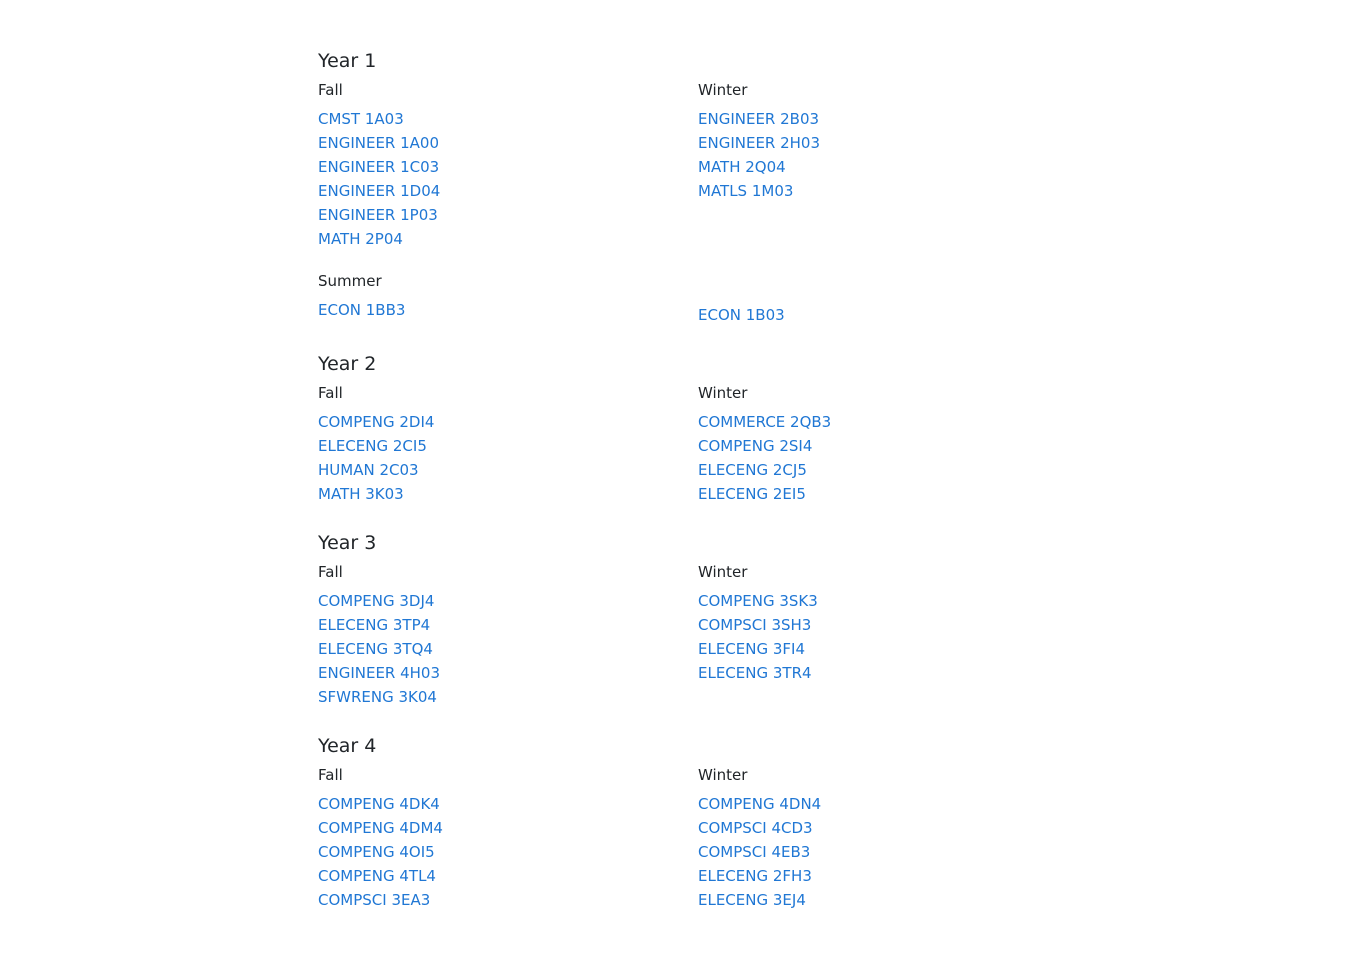 The height and width of the screenshot is (976, 1366). I want to click on course-link: COMPENG 3SK3, so click(758, 601).